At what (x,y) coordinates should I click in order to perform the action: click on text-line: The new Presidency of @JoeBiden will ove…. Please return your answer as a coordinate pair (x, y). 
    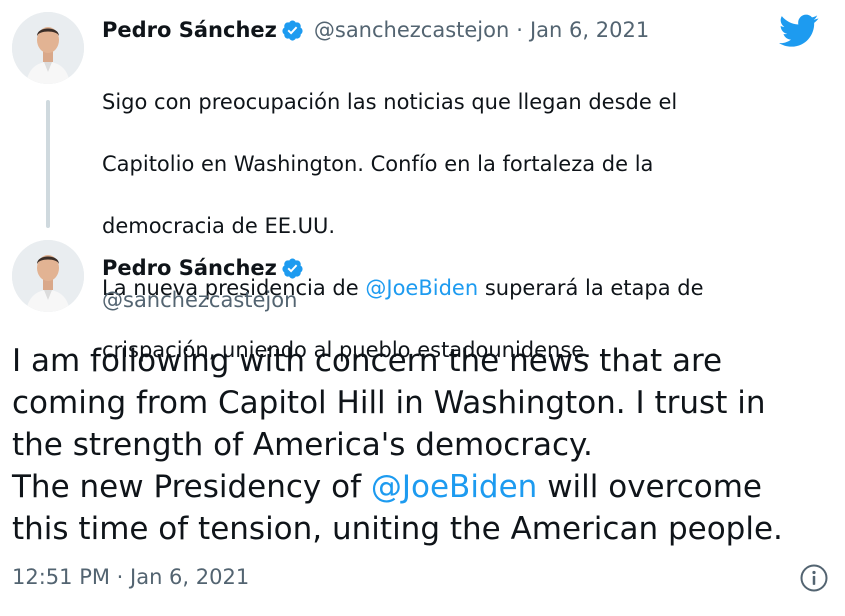
    Looking at the image, I should click on (397, 487).